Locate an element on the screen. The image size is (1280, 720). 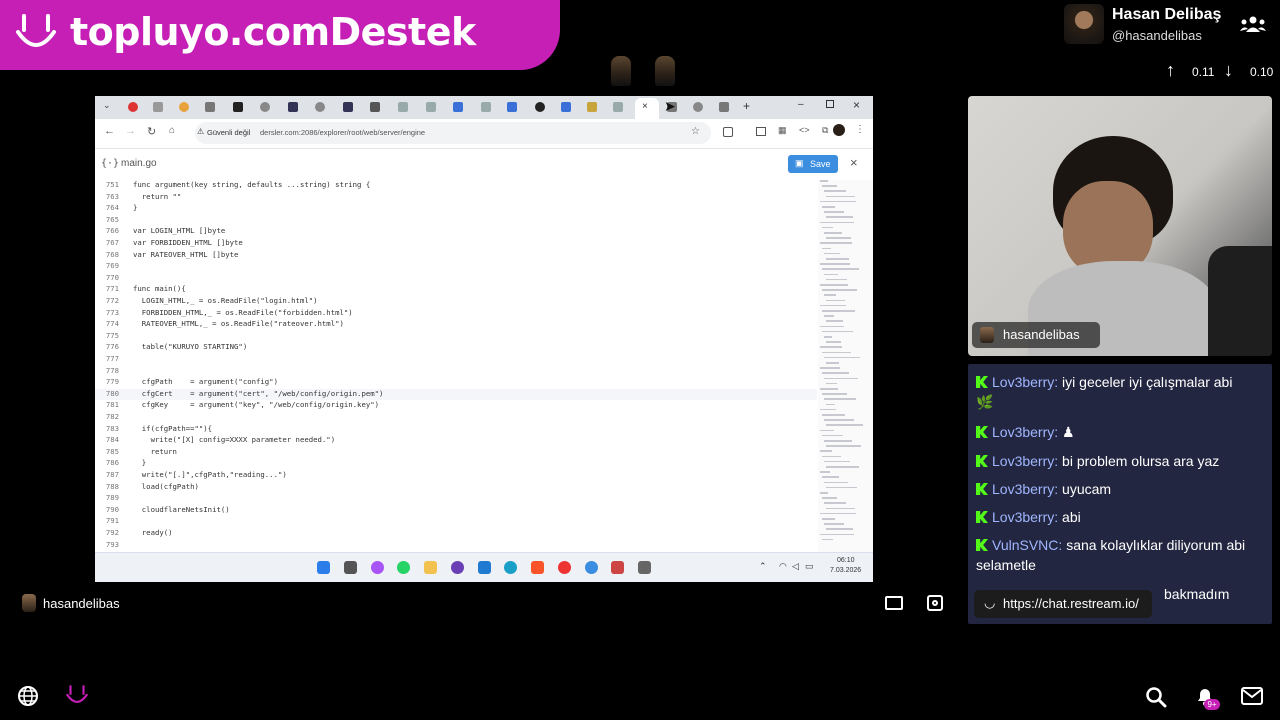
theater-mode-icon is located at coordinates (894, 603).